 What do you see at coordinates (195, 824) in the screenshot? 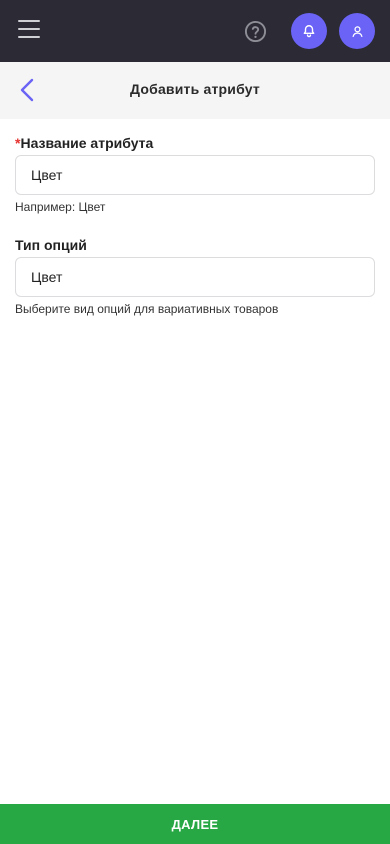
I see `next-button: ДАЛЕЕ` at bounding box center [195, 824].